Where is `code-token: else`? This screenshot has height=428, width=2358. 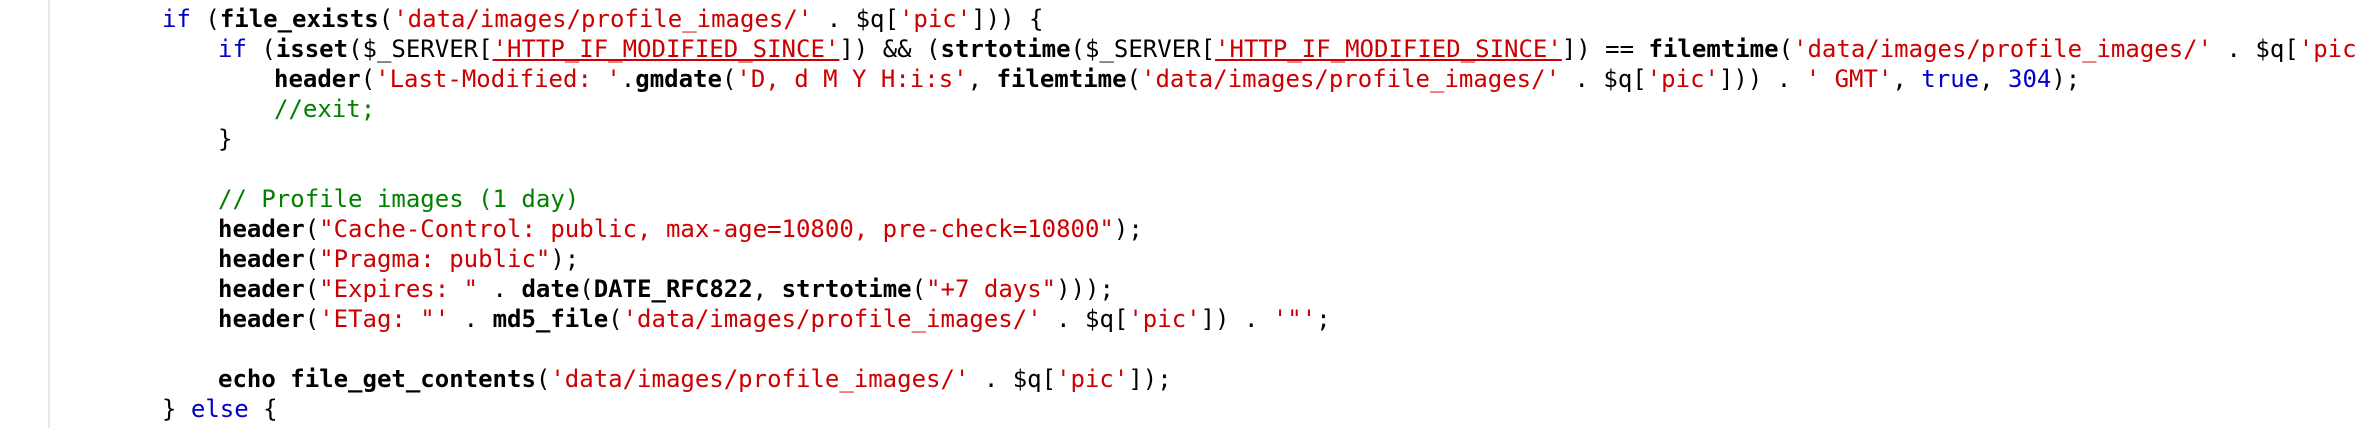
code-token: else is located at coordinates (219, 409).